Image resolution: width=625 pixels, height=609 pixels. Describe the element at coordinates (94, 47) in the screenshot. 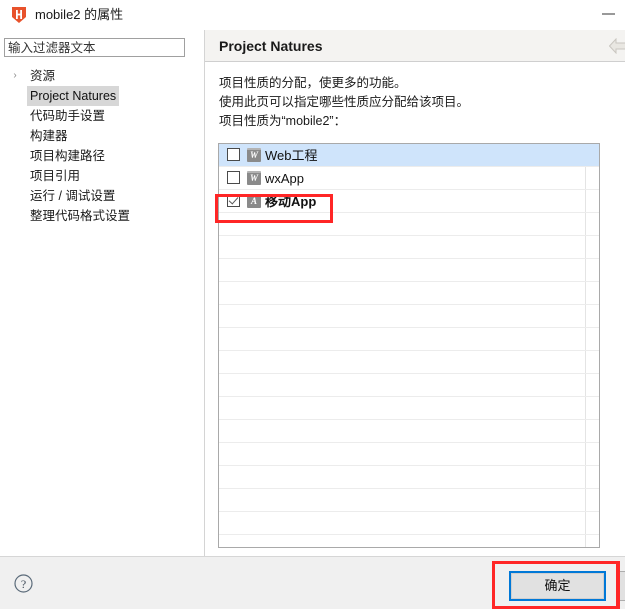

I see `filter-input` at that location.